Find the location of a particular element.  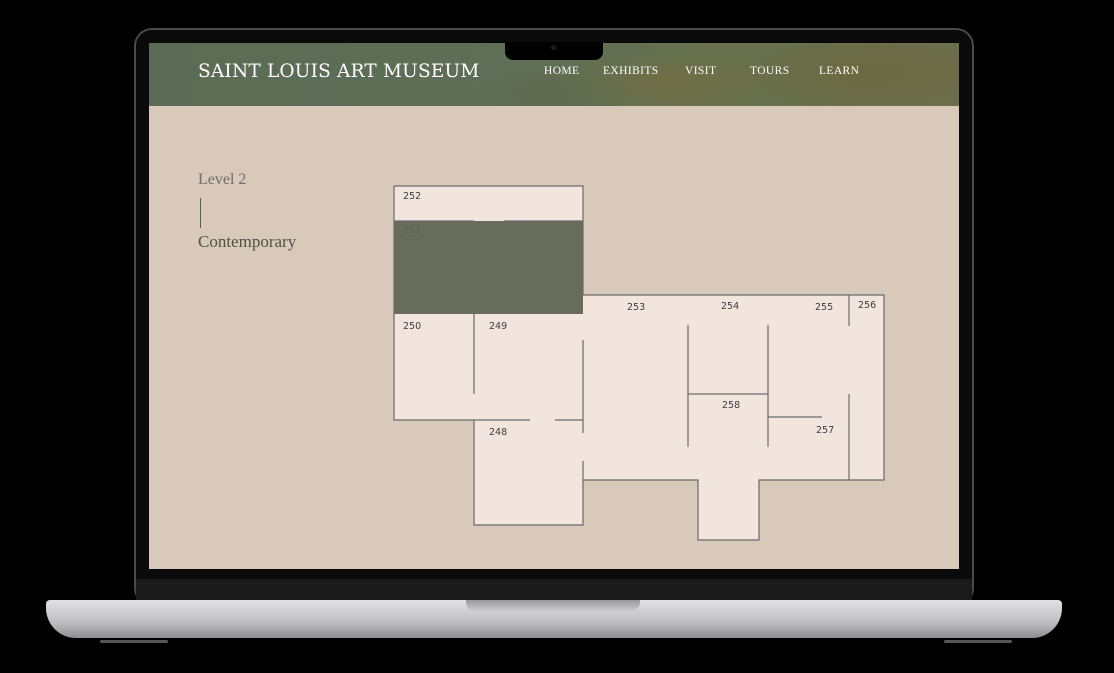

room-label: 248 is located at coordinates (498, 432).